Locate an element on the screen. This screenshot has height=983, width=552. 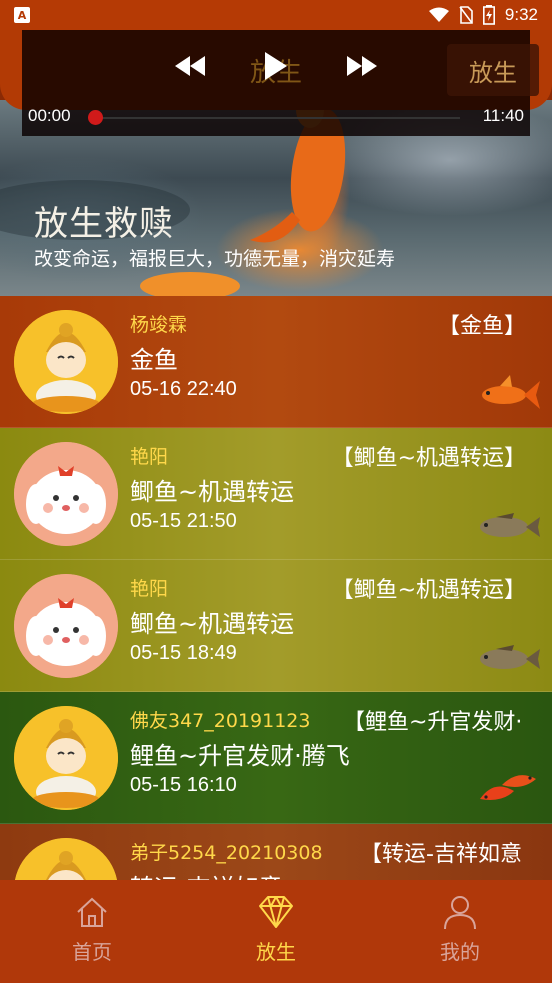
battery-icon is located at coordinates (488, 15).